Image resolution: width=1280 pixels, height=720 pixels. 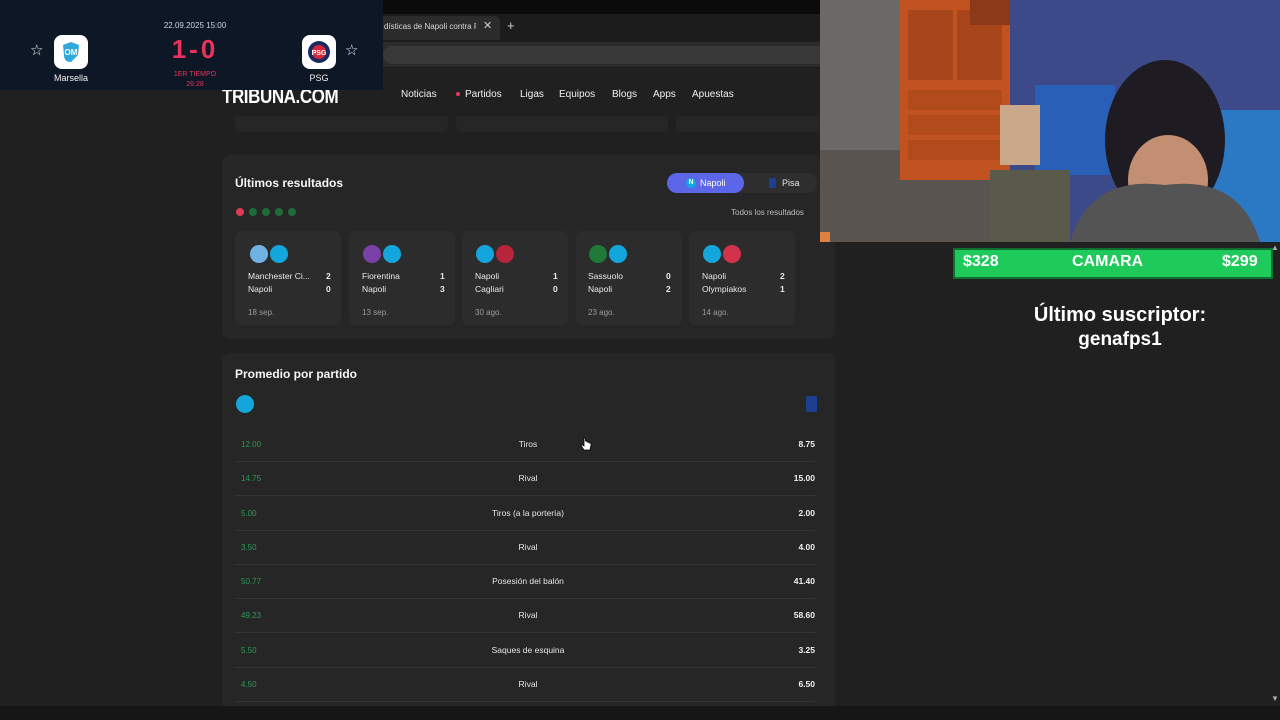 I want to click on scroll-up-icon: ▲, so click(x=1275, y=247).